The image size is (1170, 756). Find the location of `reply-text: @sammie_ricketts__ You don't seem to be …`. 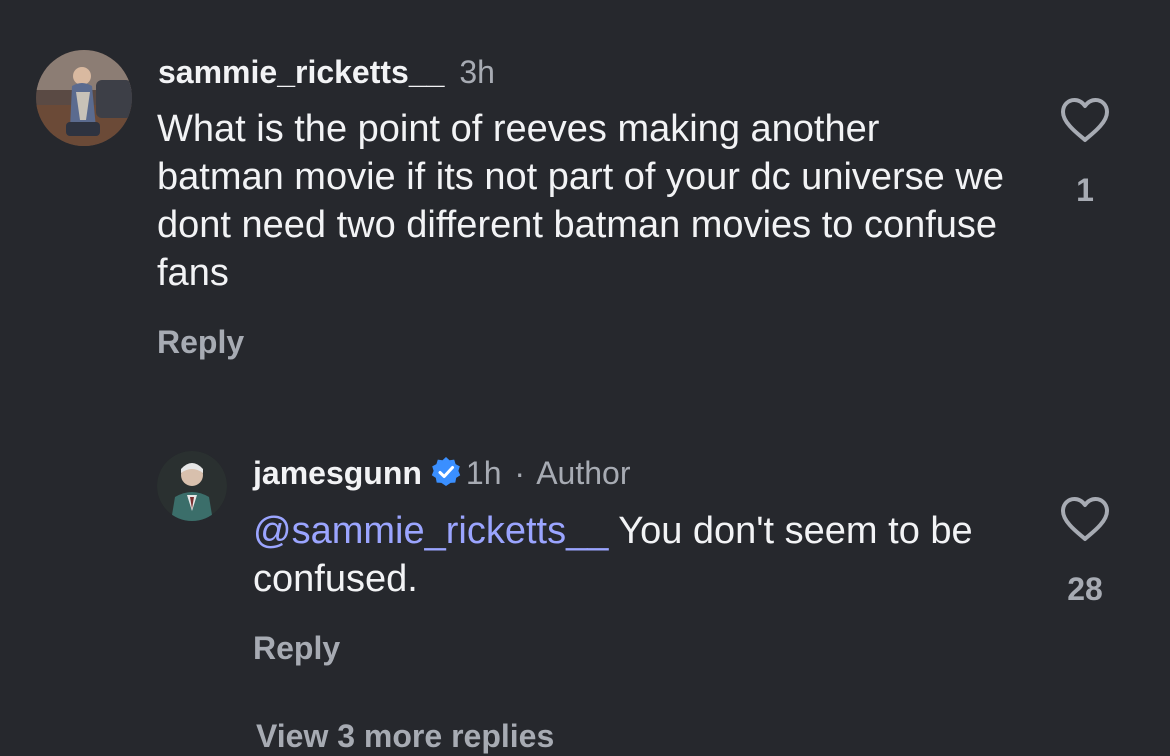

reply-text: @sammie_ricketts__ You don't seem to be … is located at coordinates (623, 555).